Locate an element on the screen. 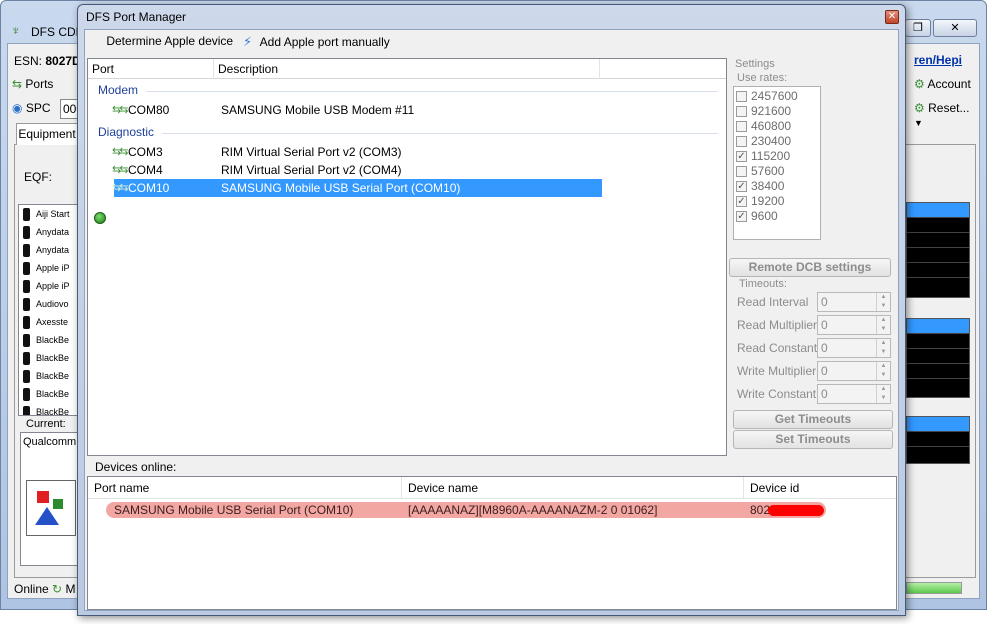 The image size is (987, 624). port-row: ⇆⇆ COM80 SAMSUNG Mobile USB Modem #11 is located at coordinates (345, 110).